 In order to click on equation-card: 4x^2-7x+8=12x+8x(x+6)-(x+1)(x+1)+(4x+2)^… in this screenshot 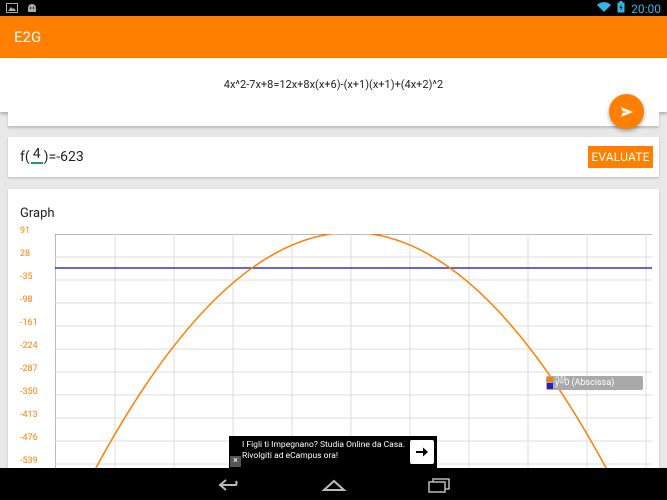, I will do `click(333, 85)`.